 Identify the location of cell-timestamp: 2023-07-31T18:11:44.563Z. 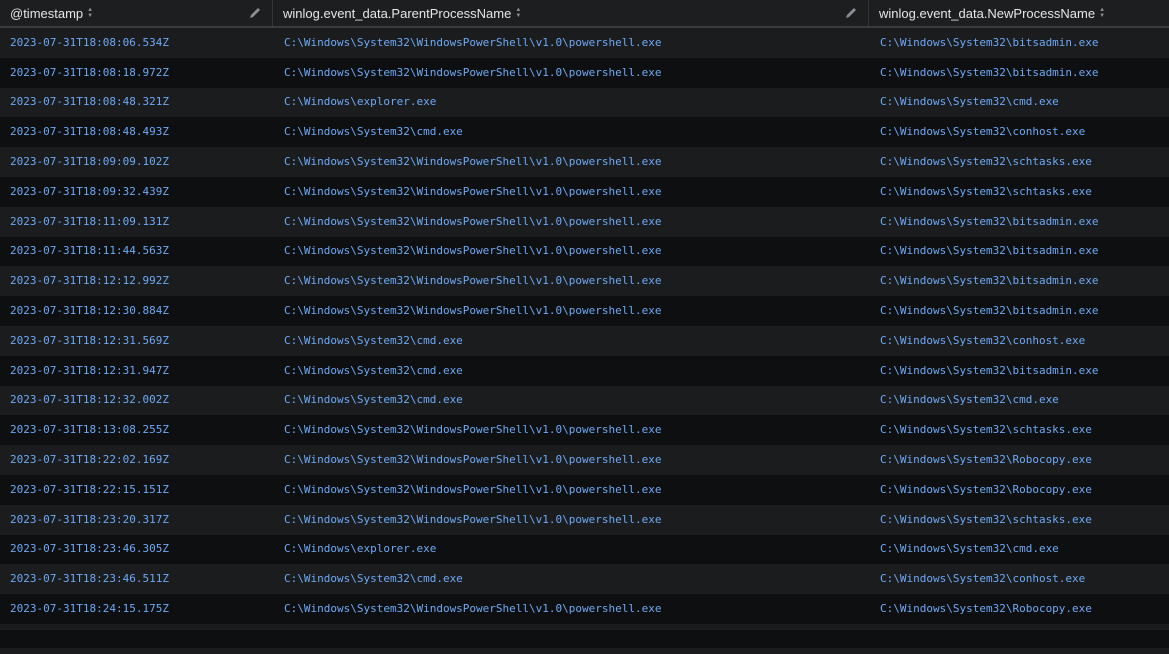
(136, 251).